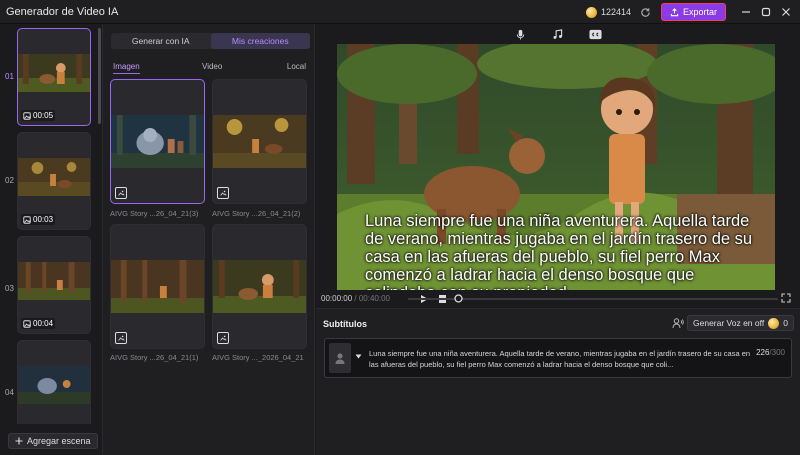 This screenshot has width=800, height=455. What do you see at coordinates (161, 41) in the screenshot?
I see `tab-generate-ai: Generar con IA` at bounding box center [161, 41].